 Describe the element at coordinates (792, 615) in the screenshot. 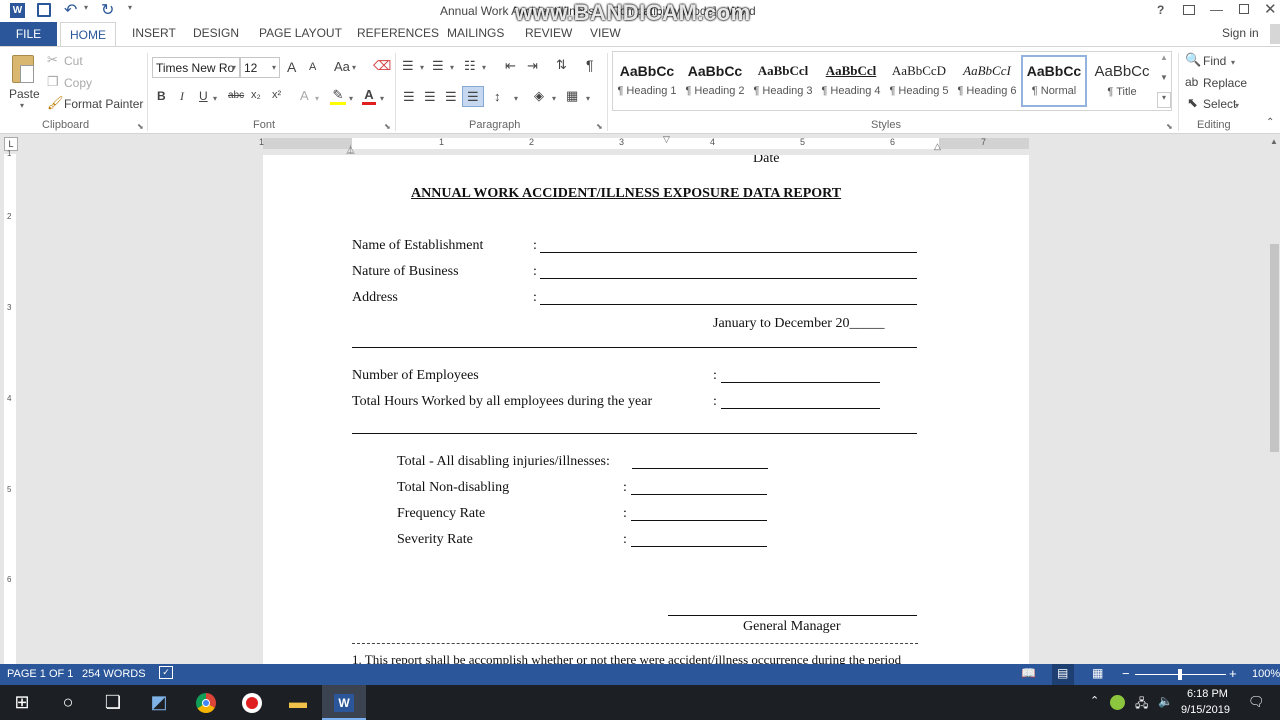

I see `signature-line` at that location.